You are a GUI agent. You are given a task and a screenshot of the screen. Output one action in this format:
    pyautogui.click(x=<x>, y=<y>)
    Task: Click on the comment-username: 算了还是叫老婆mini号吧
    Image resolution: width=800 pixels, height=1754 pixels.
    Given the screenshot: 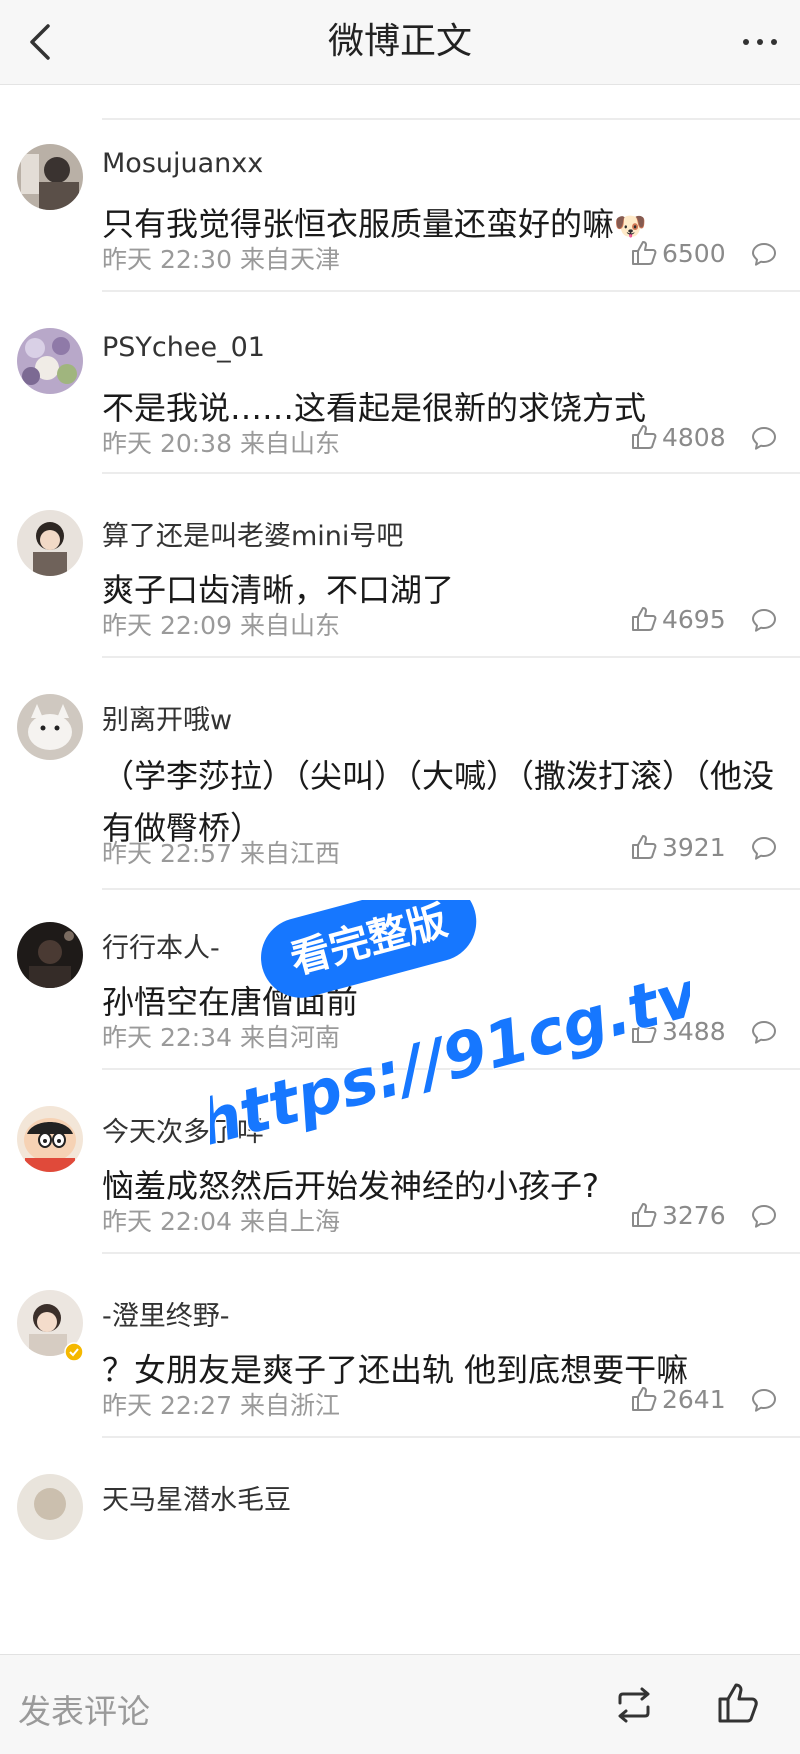 What is the action you would take?
    pyautogui.click(x=252, y=533)
    